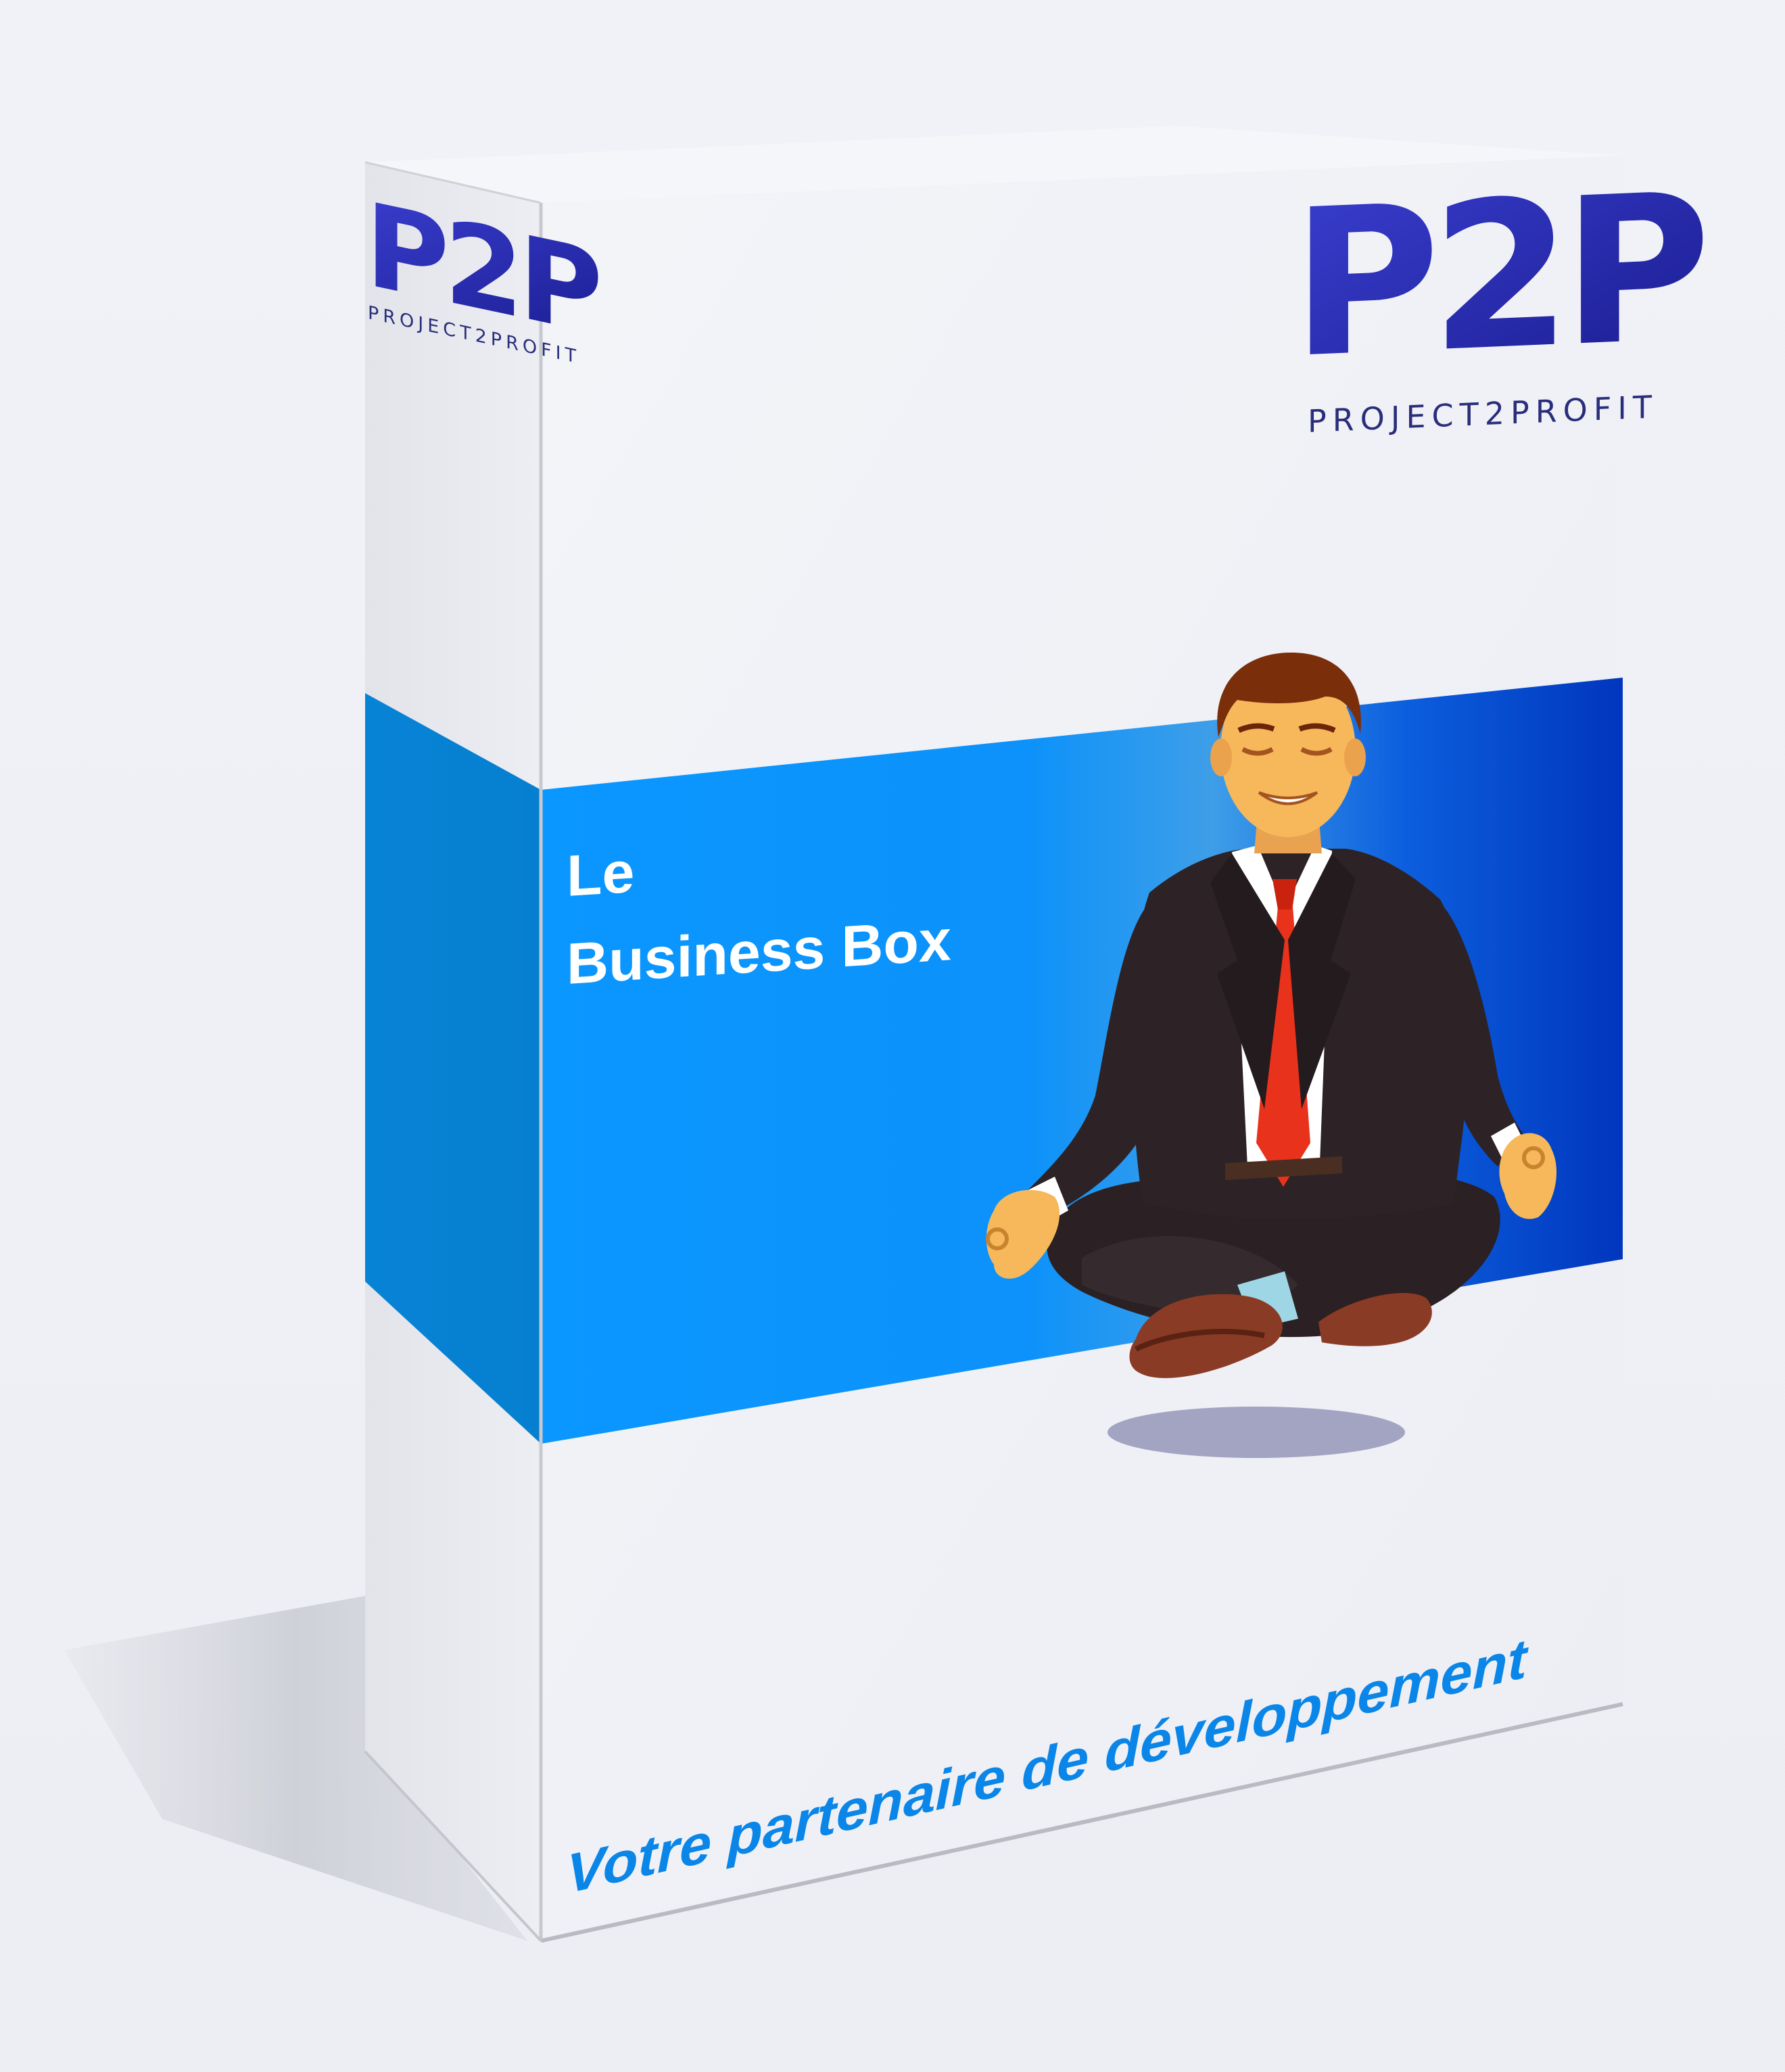 This screenshot has height=2072, width=1785. Describe the element at coordinates (1498, 275) in the screenshot. I see `front-logo-text: P2P` at that location.